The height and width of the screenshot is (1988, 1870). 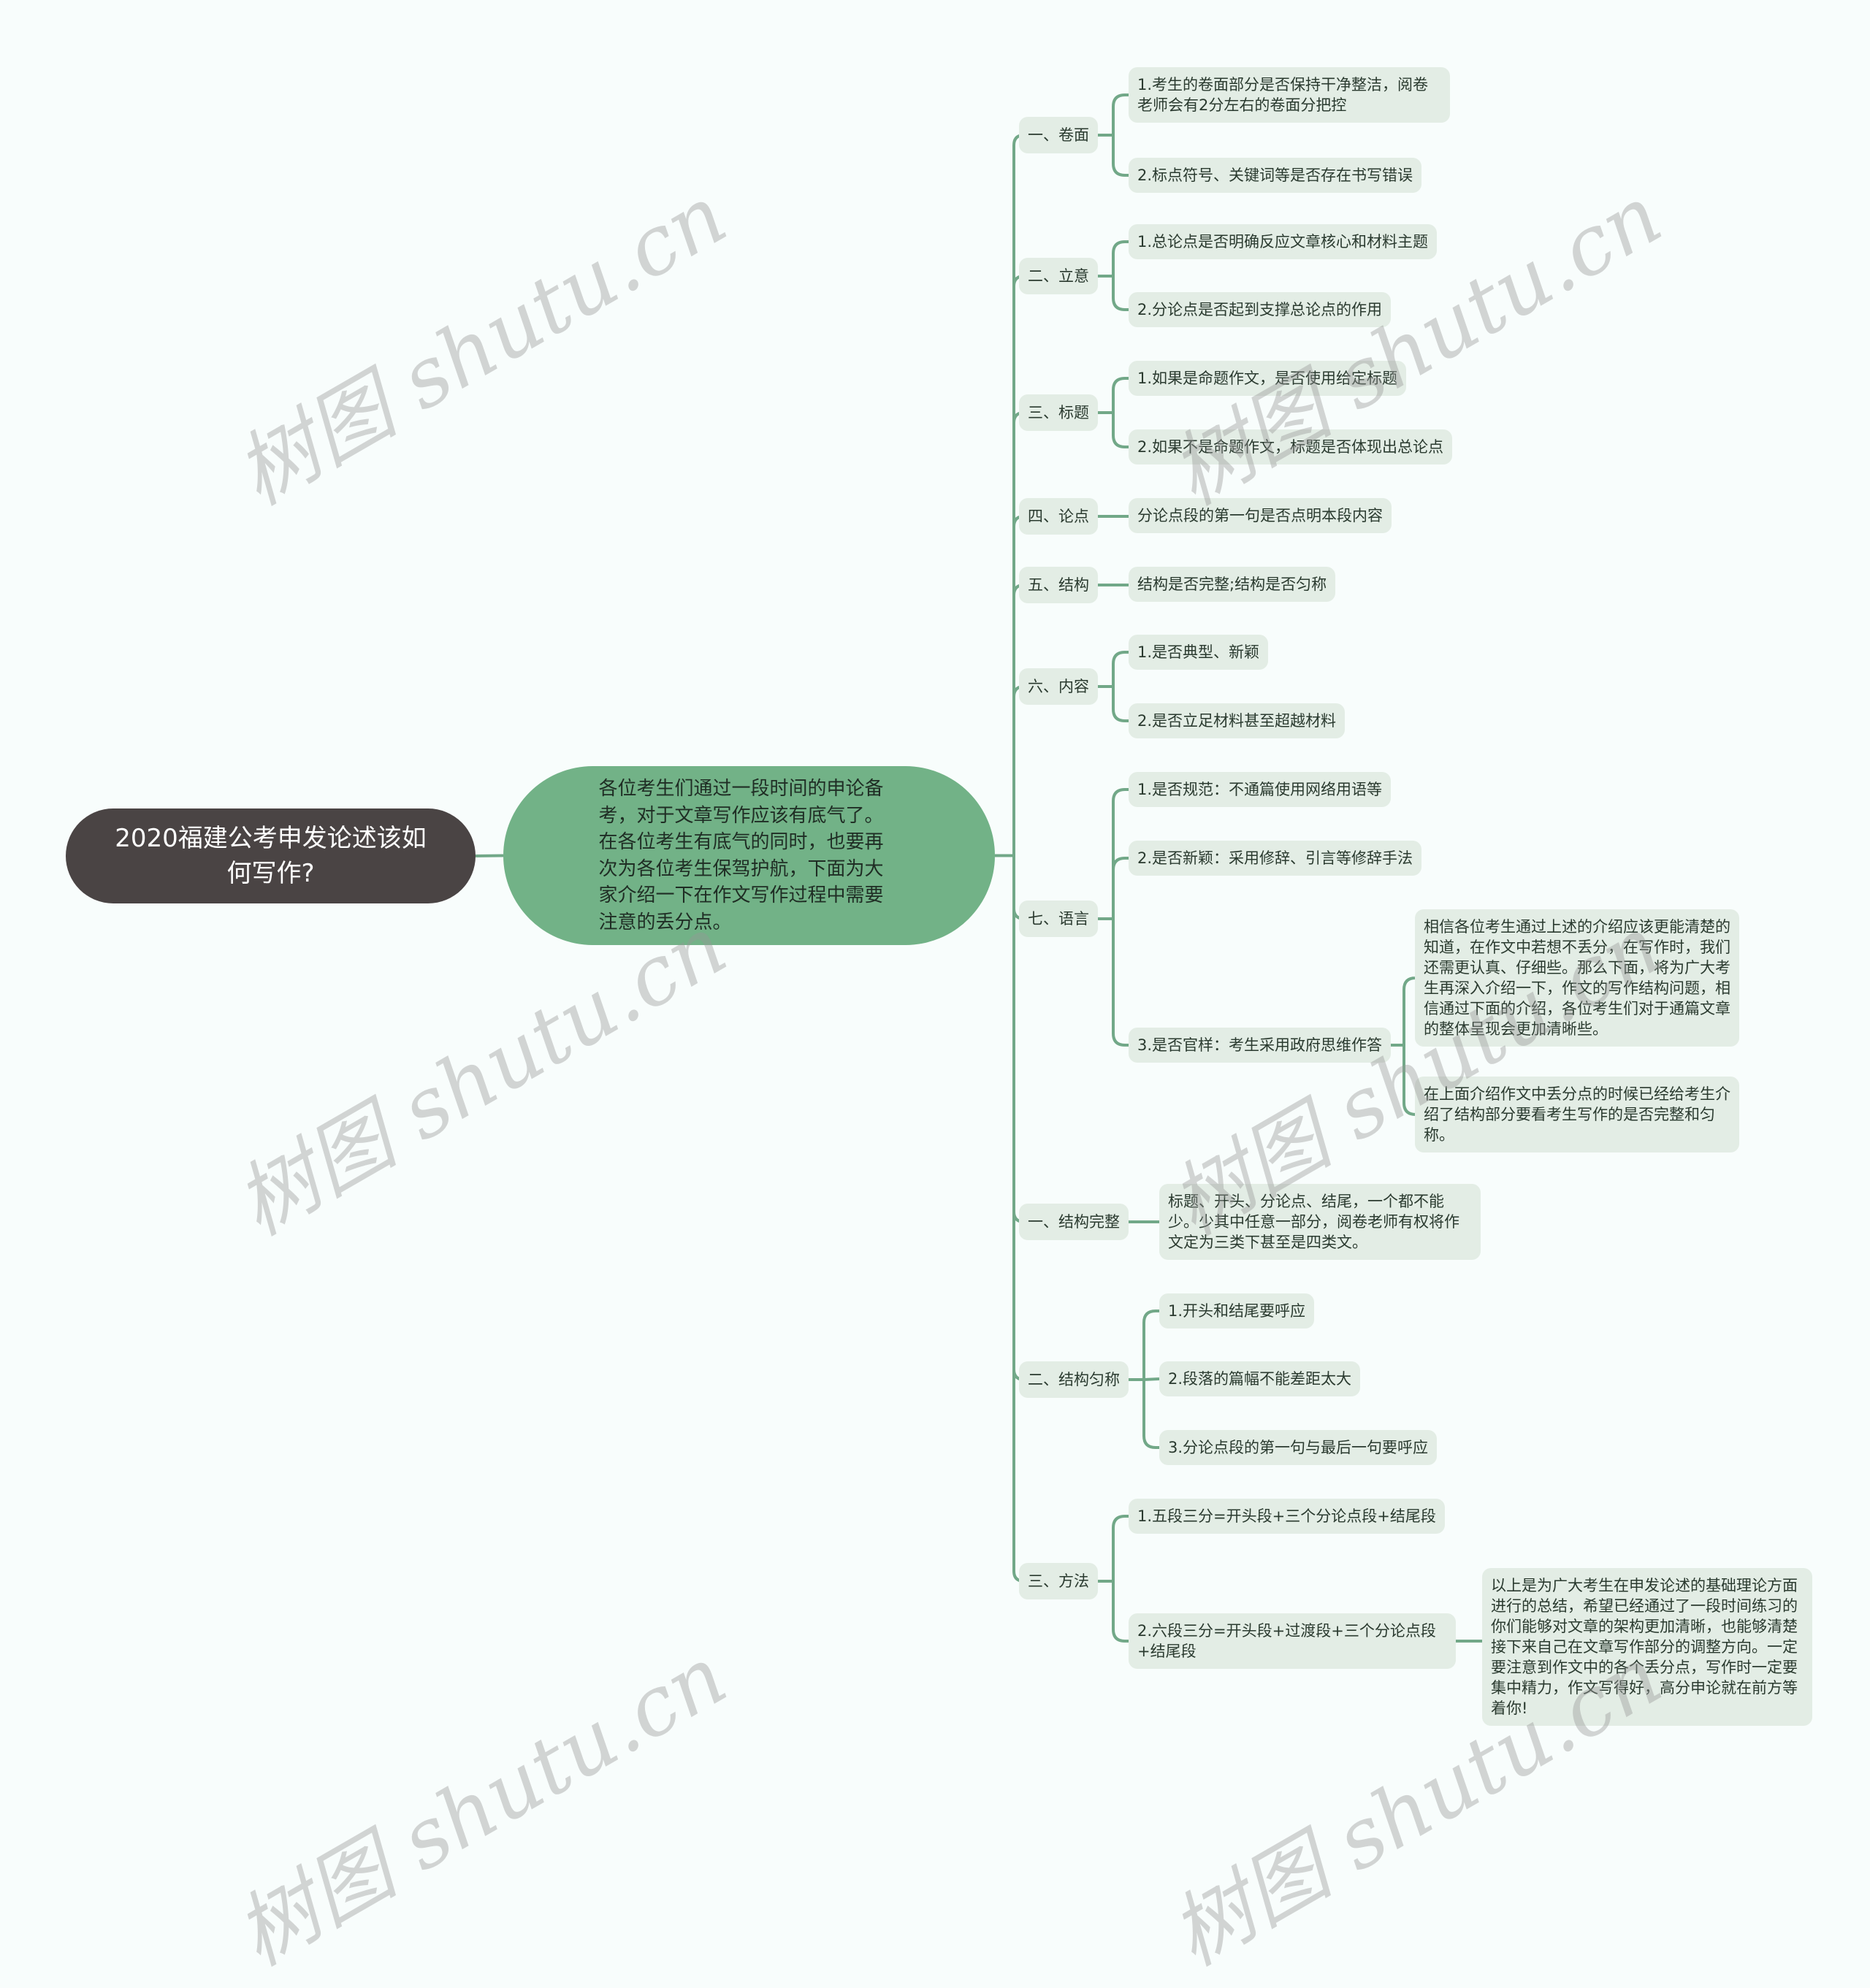 I want to click on branch-label: 五、结构, so click(x=1058, y=585).